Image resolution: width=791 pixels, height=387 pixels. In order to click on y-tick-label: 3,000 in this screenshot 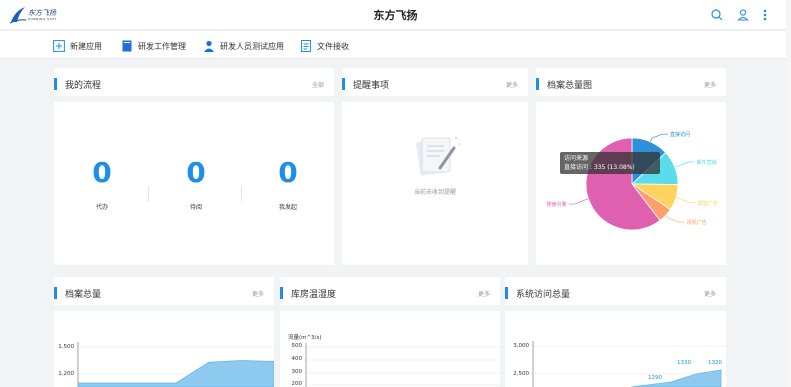, I will do `click(521, 346)`.